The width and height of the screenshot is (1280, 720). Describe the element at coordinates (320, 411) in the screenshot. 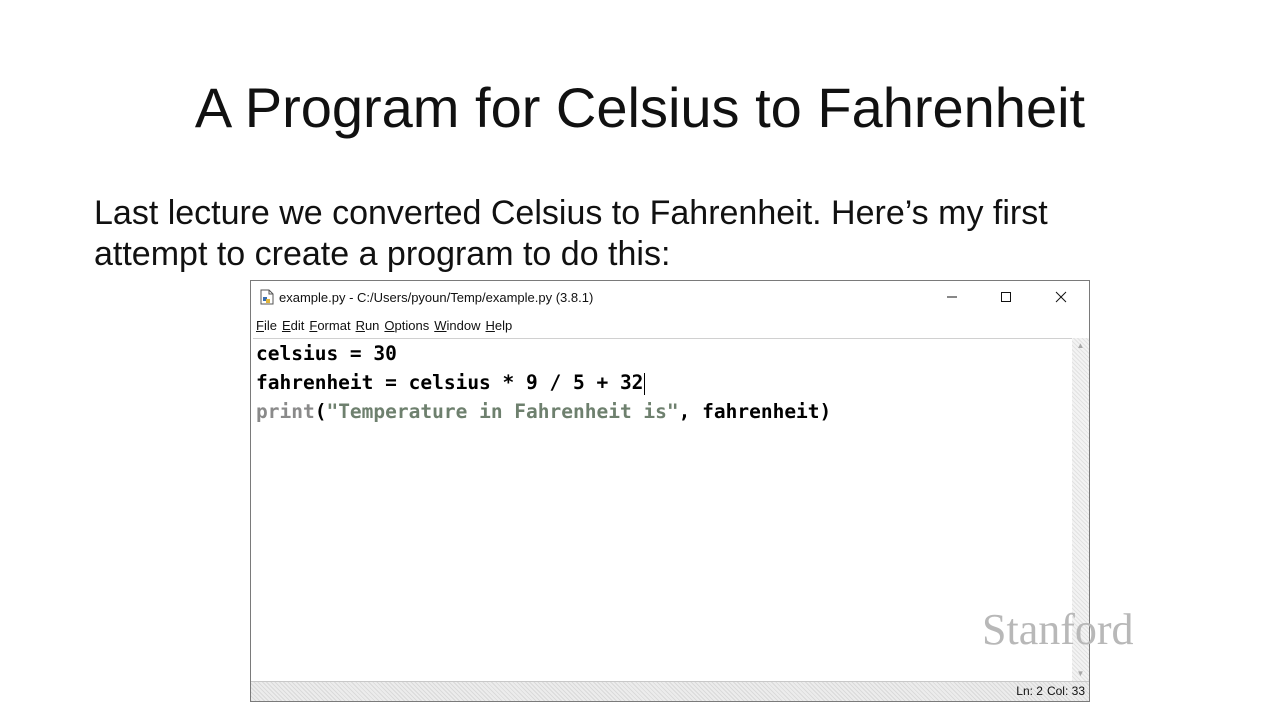

I see `code-open-paren: (` at that location.